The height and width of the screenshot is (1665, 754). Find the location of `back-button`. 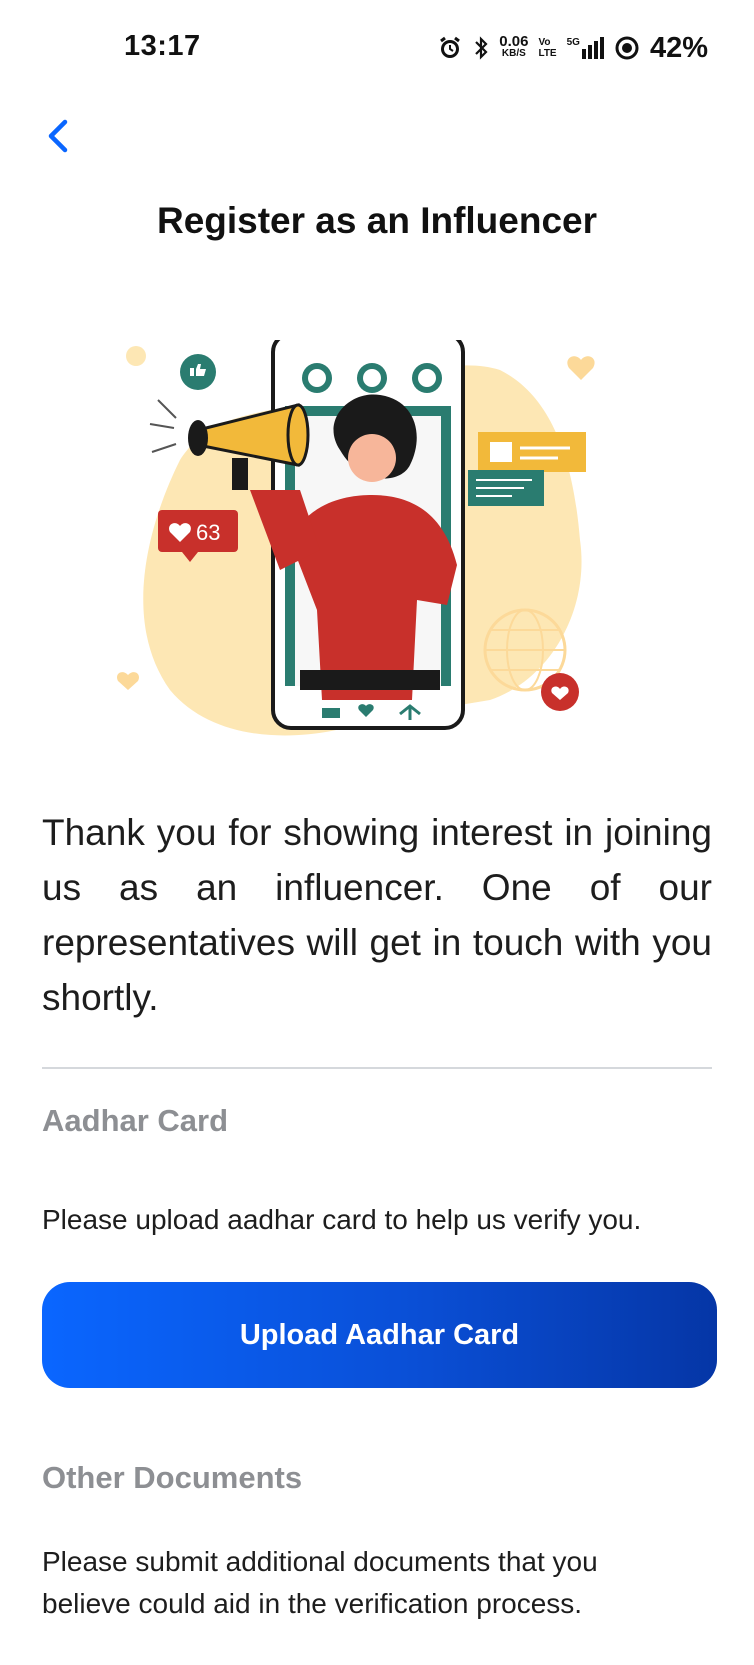

back-button is located at coordinates (58, 136).